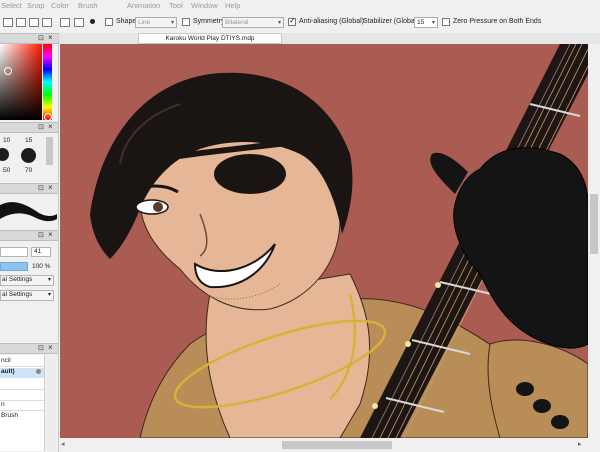 The image size is (600, 452). Describe the element at coordinates (594, 224) in the screenshot. I see `vertical-scroll-thumb` at that location.